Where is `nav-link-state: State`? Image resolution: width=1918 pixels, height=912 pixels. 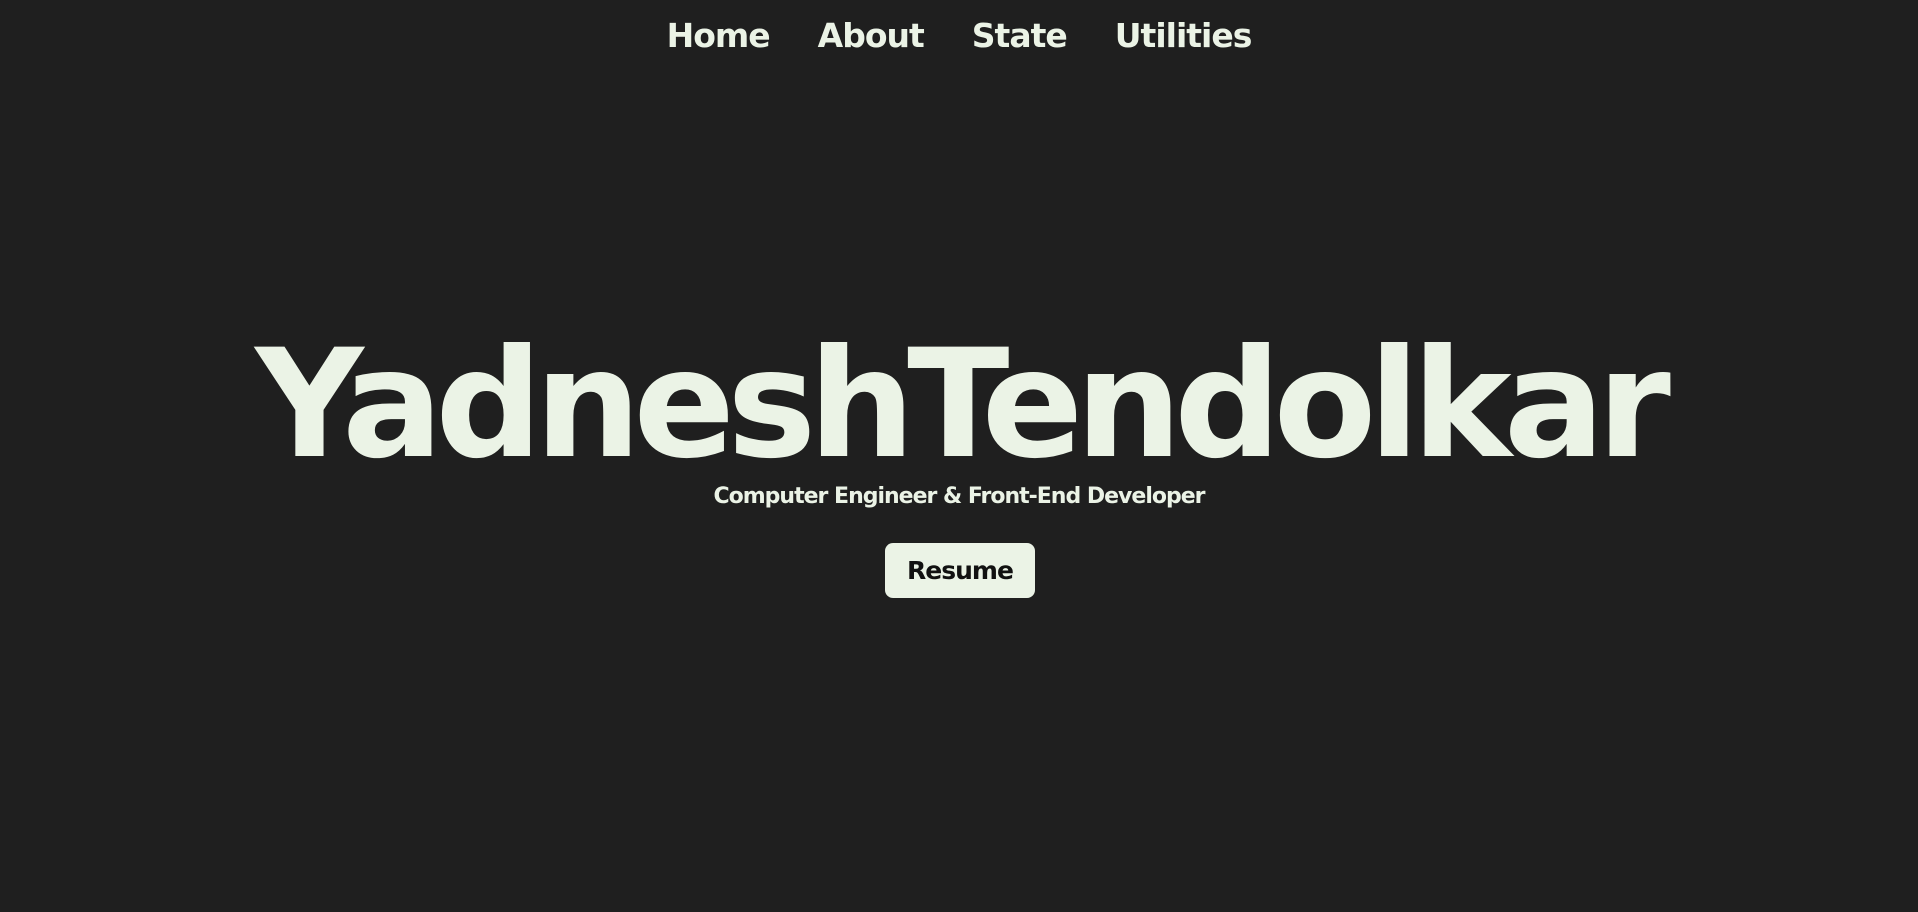 nav-link-state: State is located at coordinates (1019, 35).